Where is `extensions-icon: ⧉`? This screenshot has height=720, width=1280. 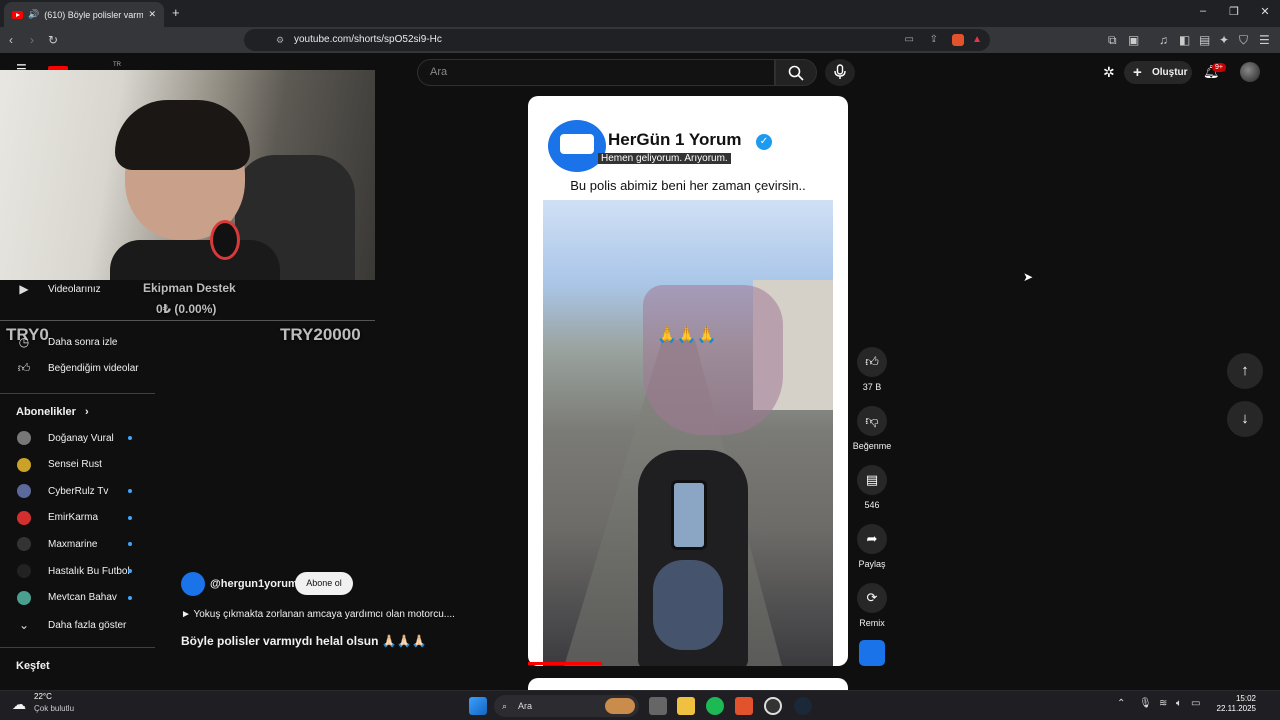
extensions-icon: ⧉ is located at coordinates (1112, 40).